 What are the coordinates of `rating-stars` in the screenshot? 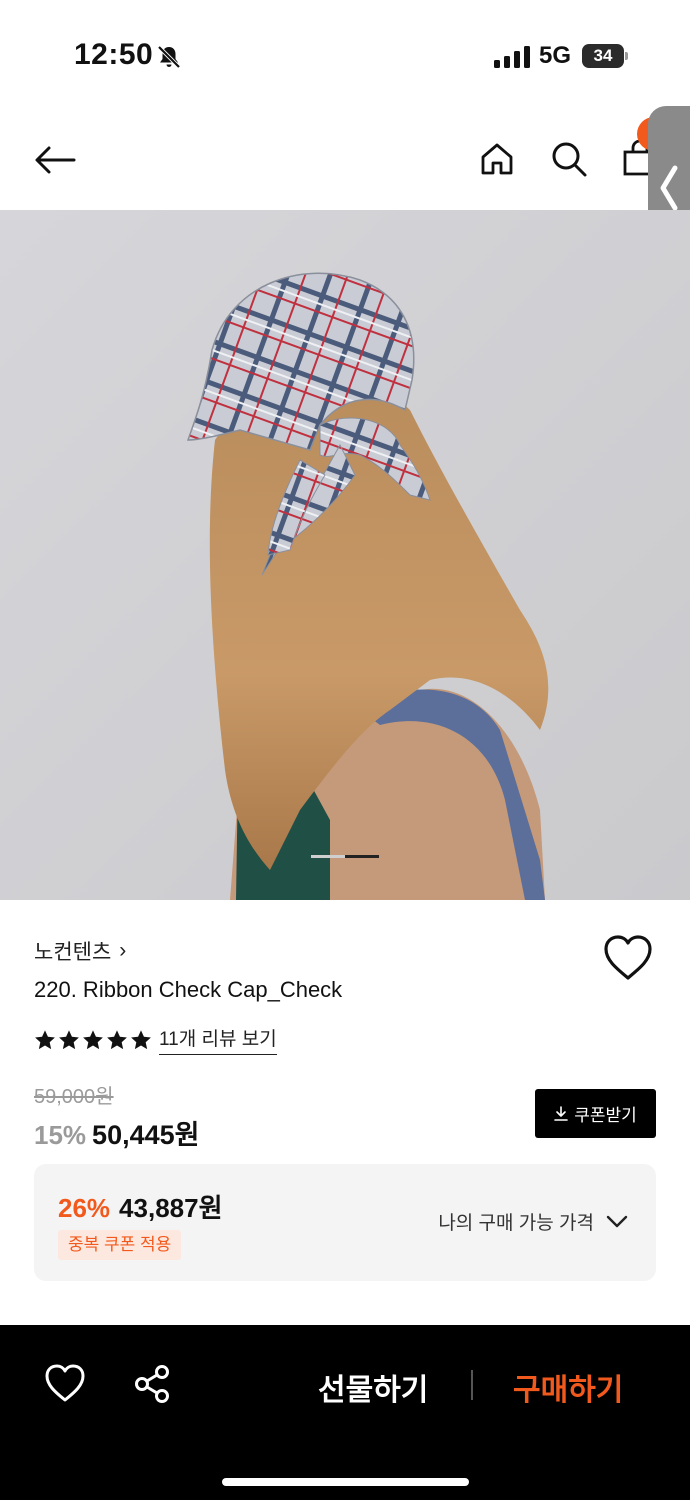 It's located at (93, 1040).